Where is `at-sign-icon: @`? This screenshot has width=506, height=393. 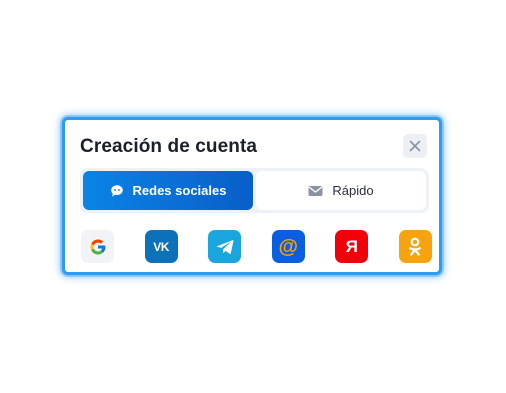
at-sign-icon: @ is located at coordinates (288, 246).